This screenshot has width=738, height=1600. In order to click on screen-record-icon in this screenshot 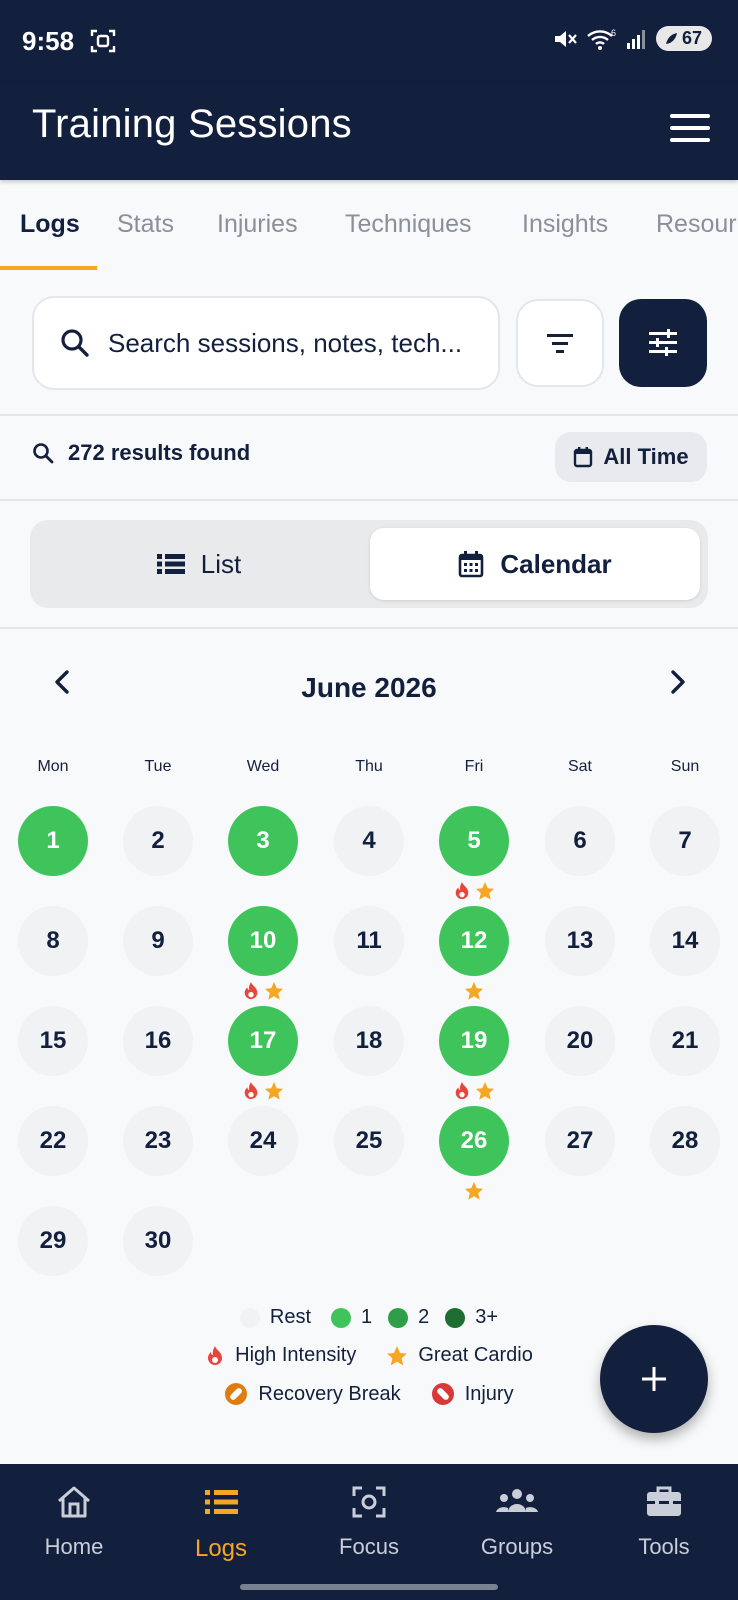, I will do `click(103, 41)`.